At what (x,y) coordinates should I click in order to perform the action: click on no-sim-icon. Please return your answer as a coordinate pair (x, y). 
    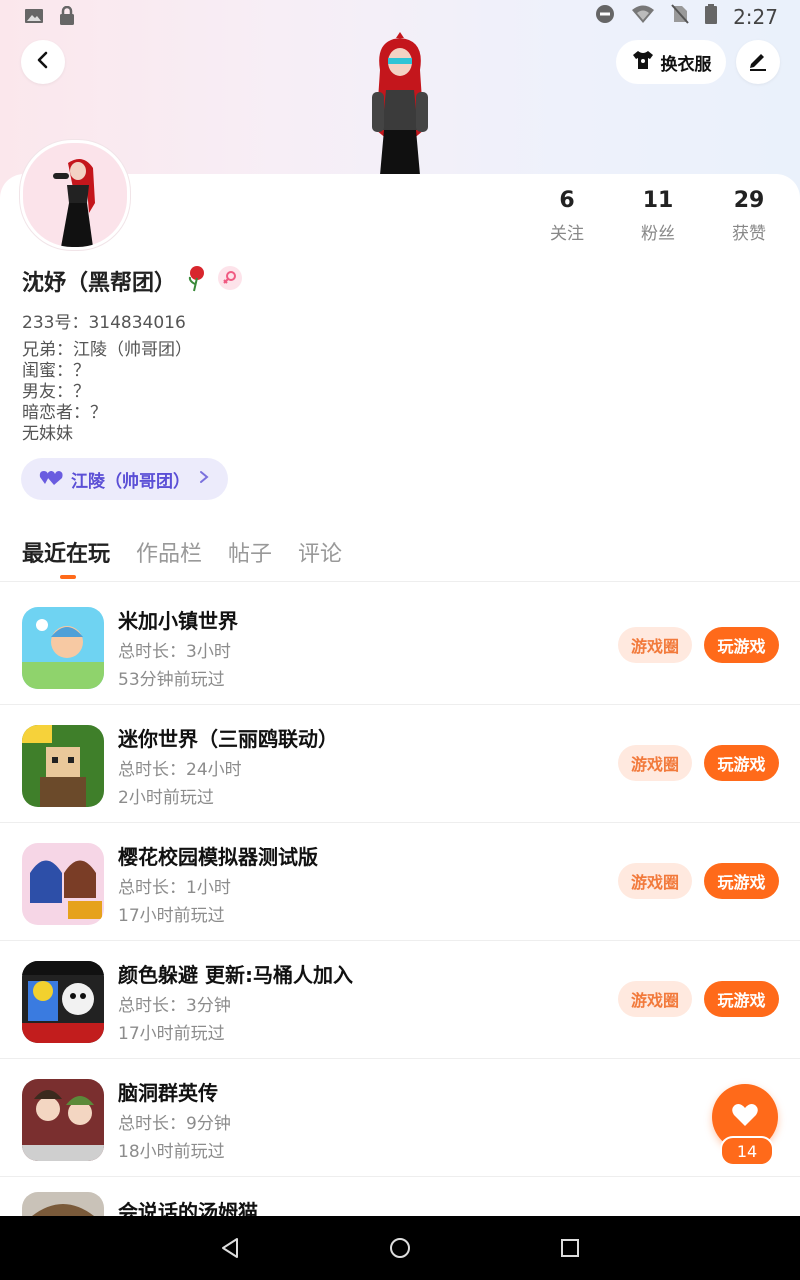
    Looking at the image, I should click on (680, 16).